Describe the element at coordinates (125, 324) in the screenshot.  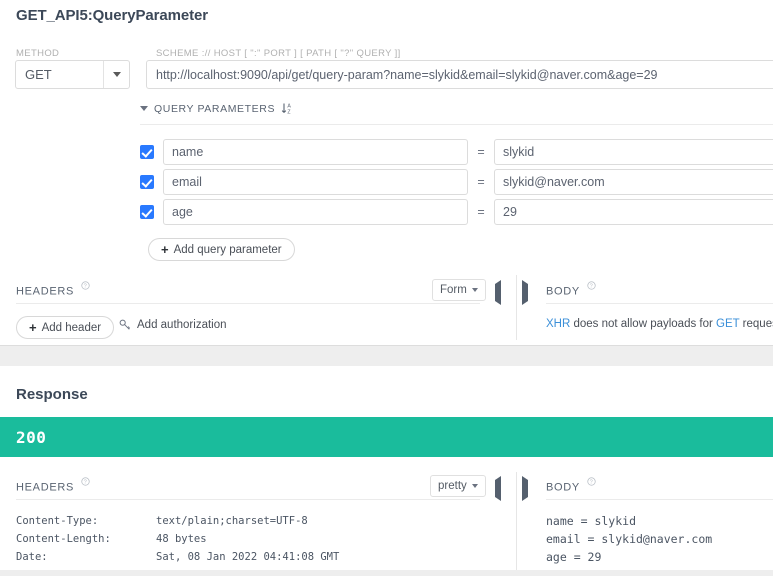
I see `key-icon` at that location.